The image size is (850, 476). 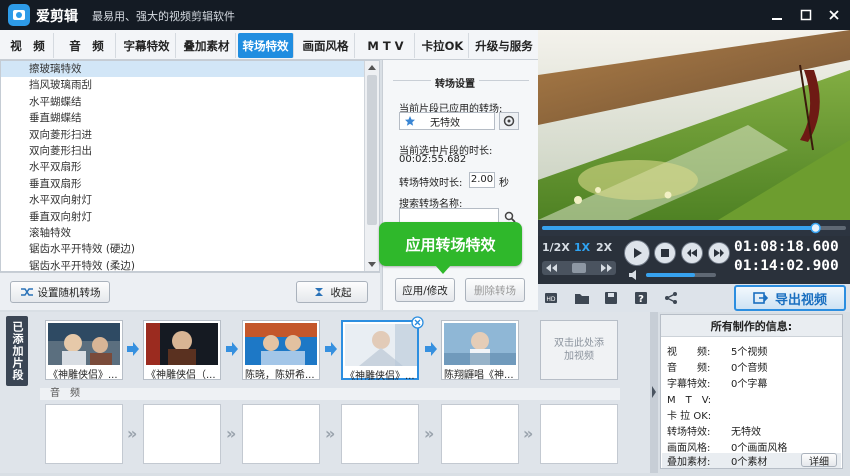 What do you see at coordinates (806, 15) in the screenshot?
I see `maximize-icon` at bounding box center [806, 15].